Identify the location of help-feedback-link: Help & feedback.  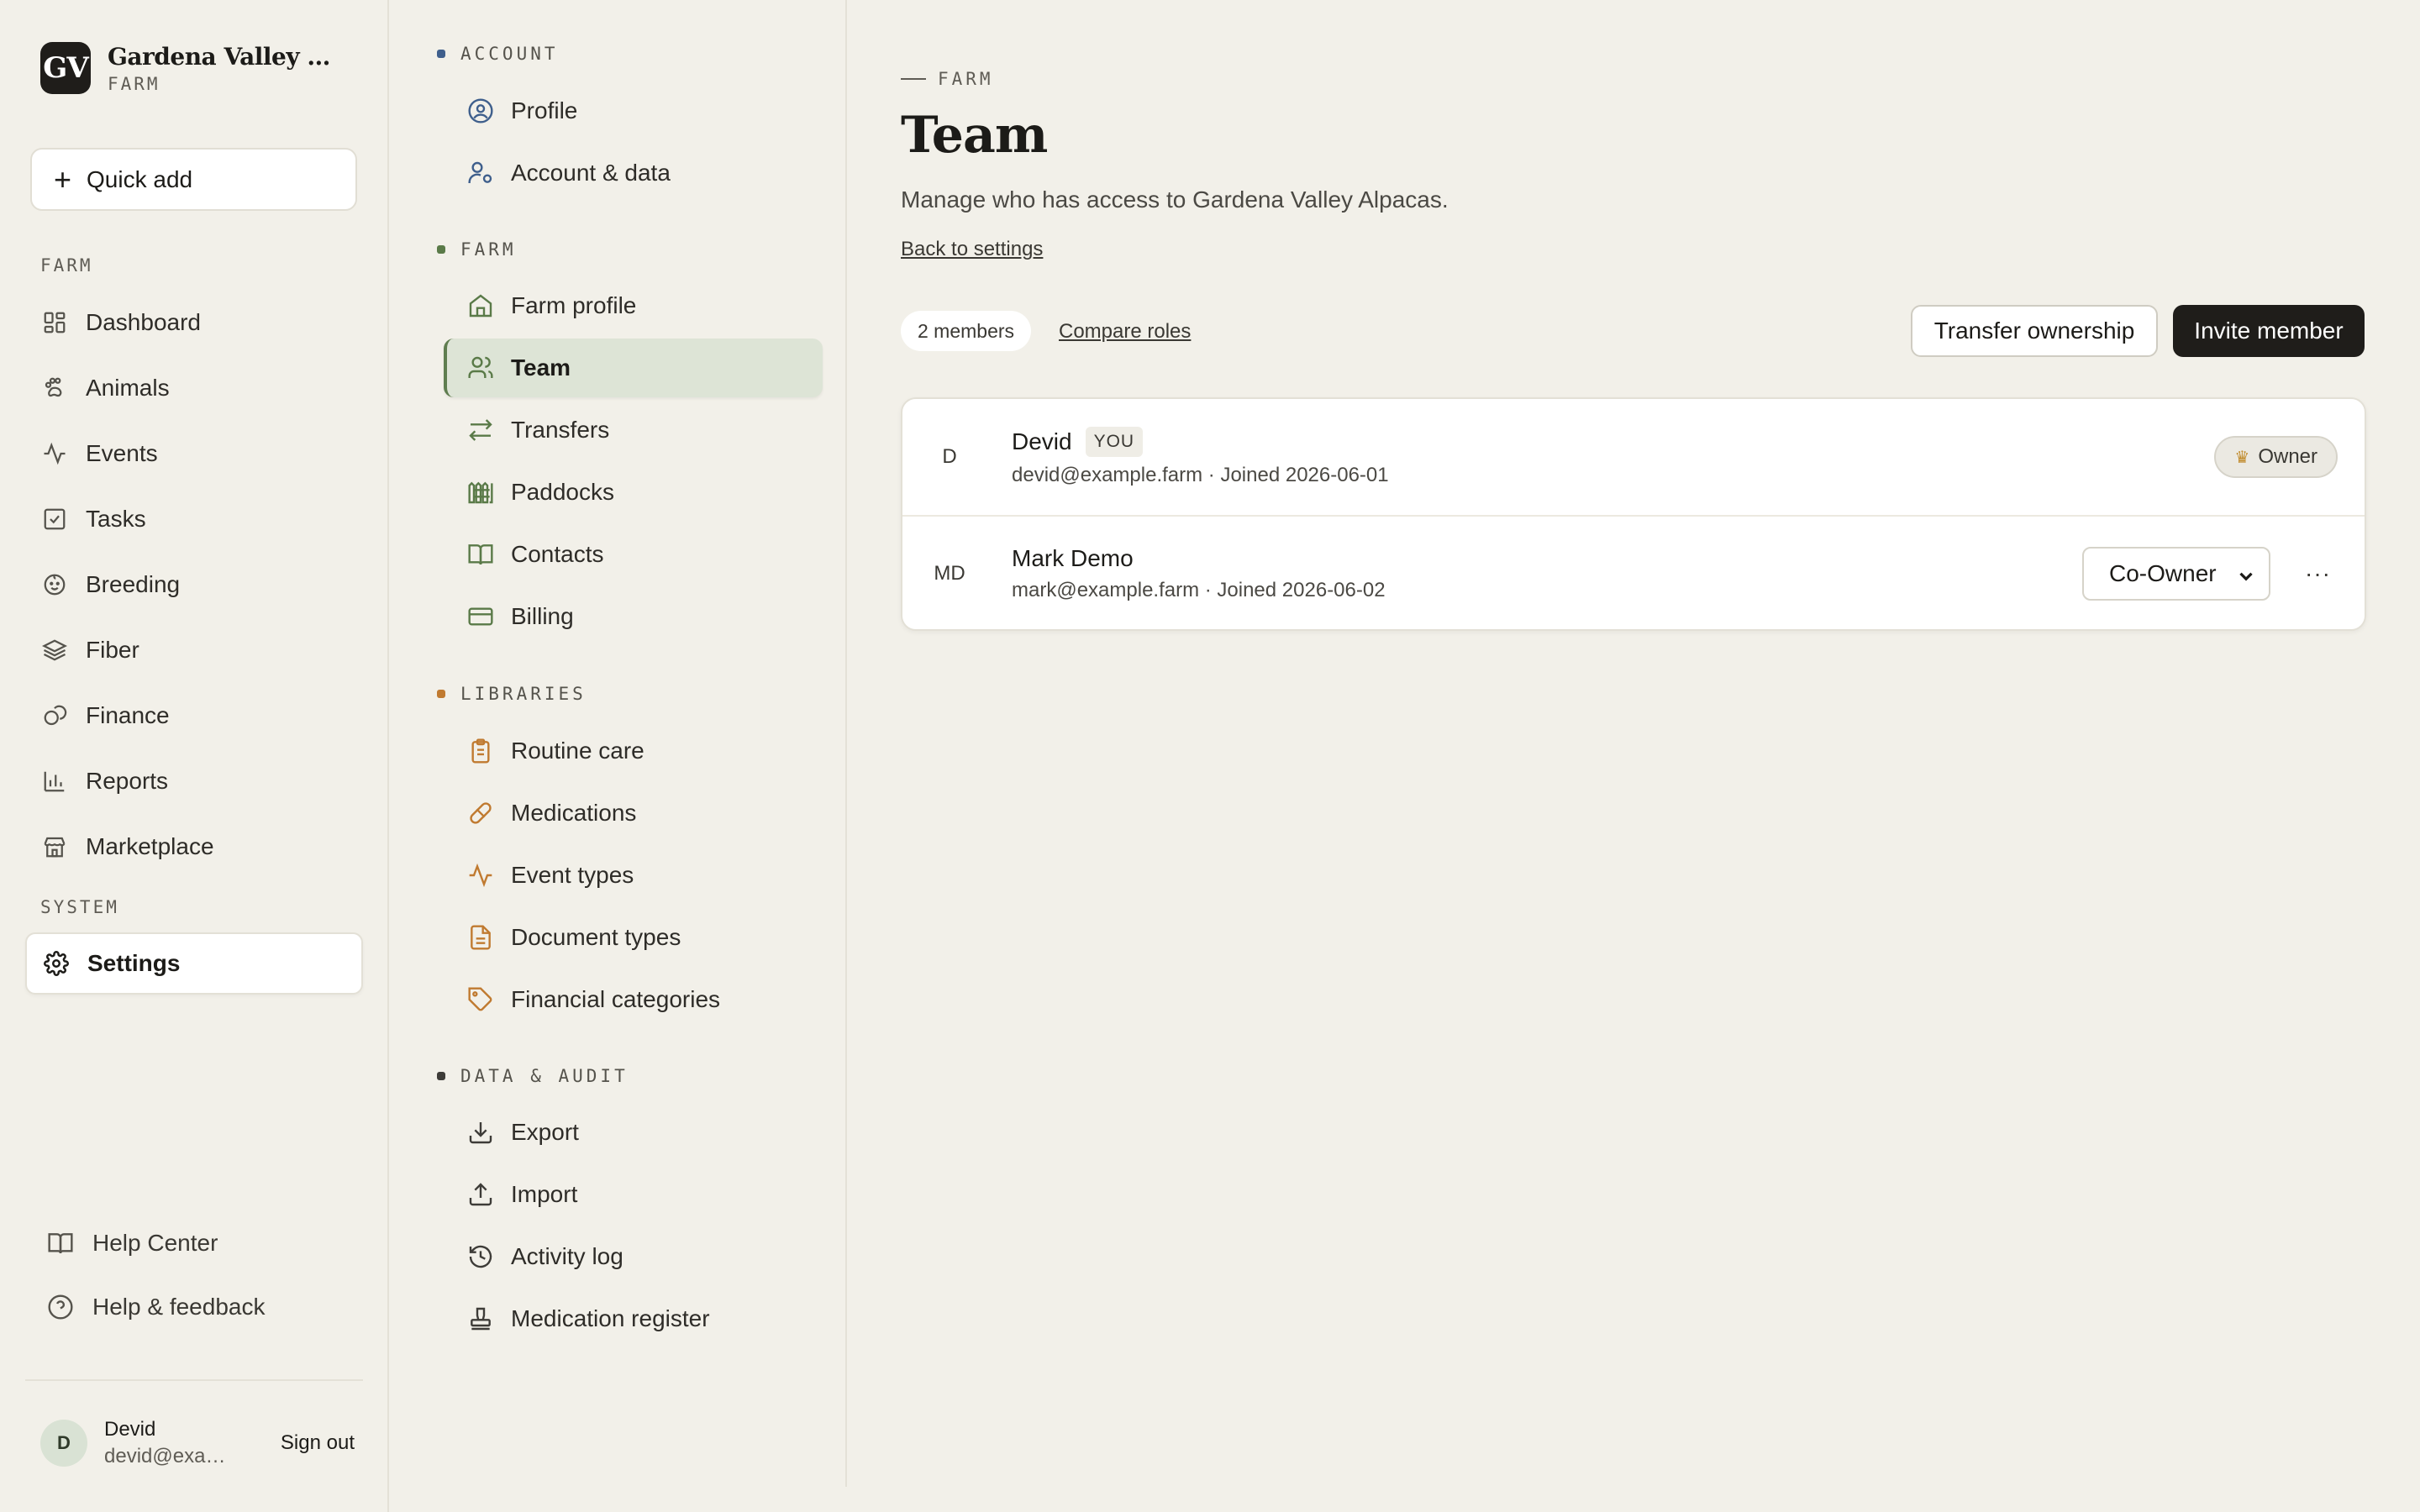
(149, 1307).